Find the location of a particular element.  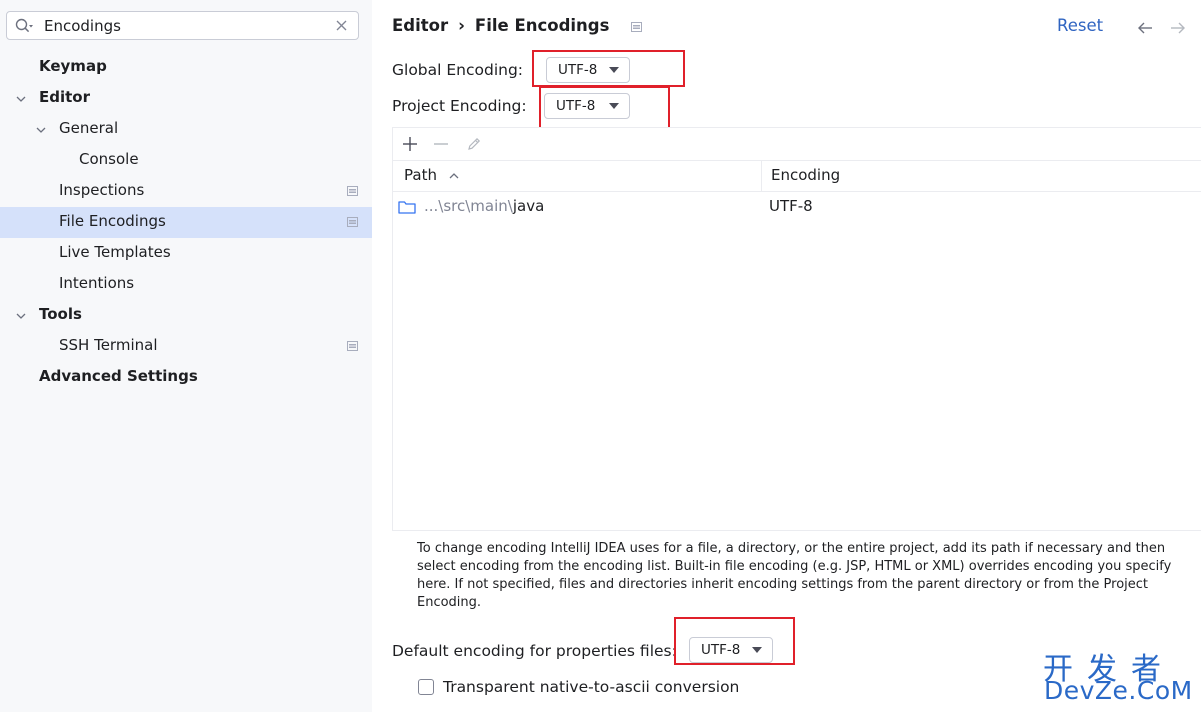

tree-item-general: General is located at coordinates (186, 129).